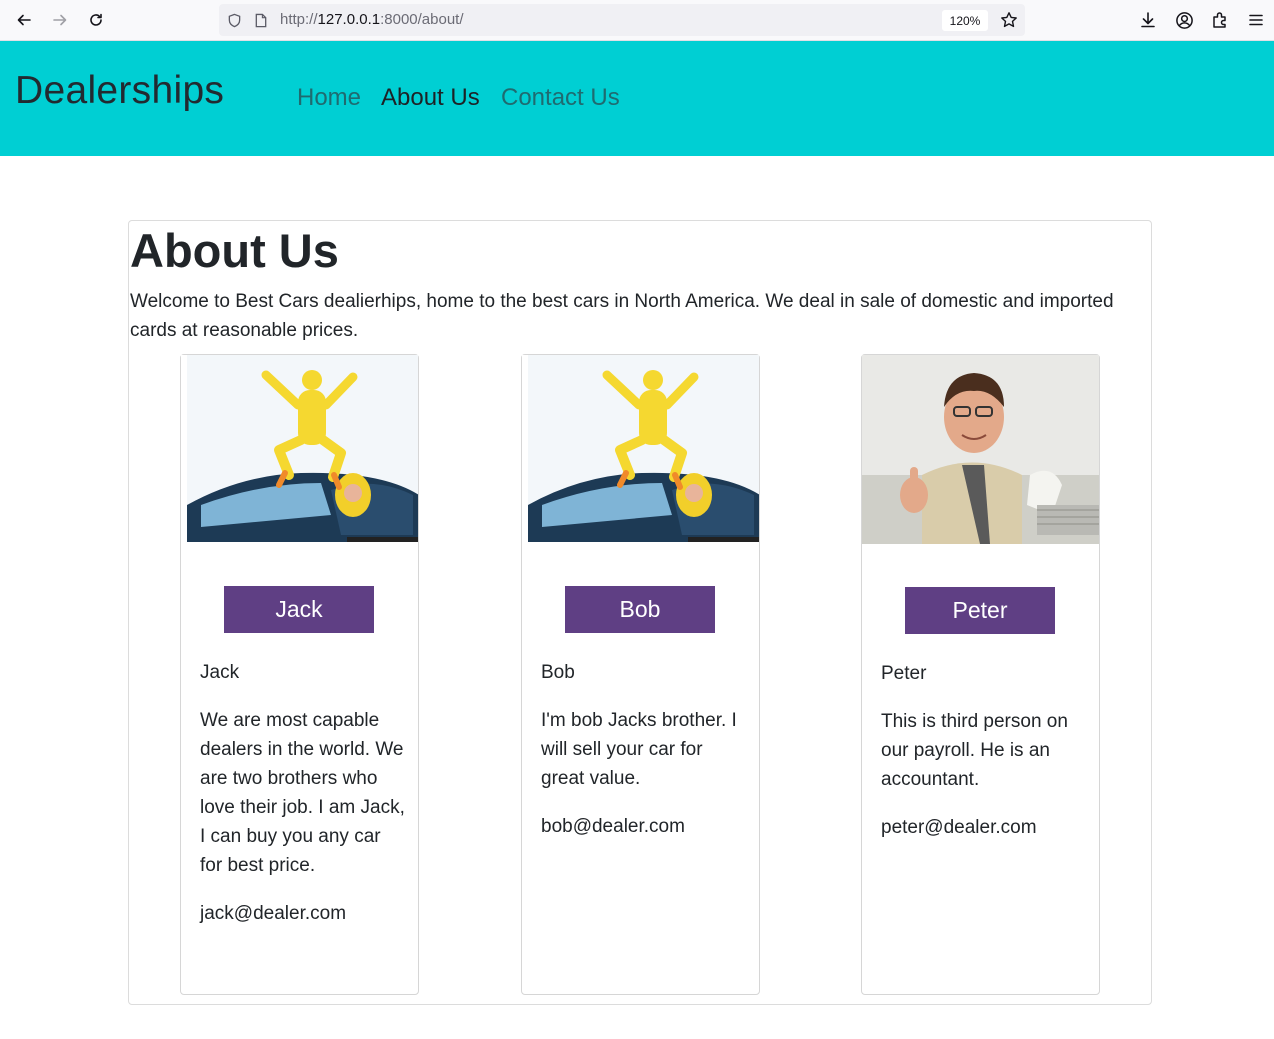 This screenshot has height=1039, width=1274. I want to click on download-icon, so click(1148, 20).